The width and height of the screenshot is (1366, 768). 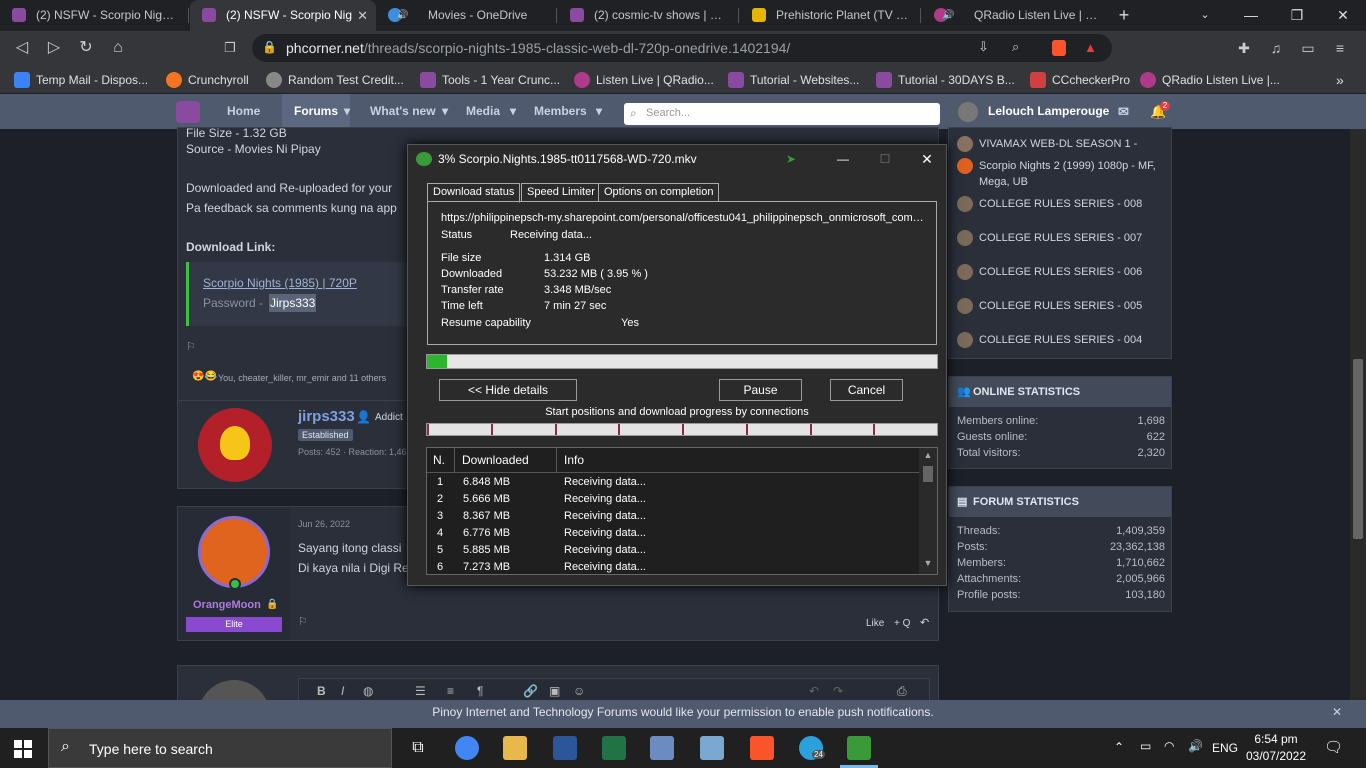 I want to click on italic-icon: I, so click(x=342, y=691).